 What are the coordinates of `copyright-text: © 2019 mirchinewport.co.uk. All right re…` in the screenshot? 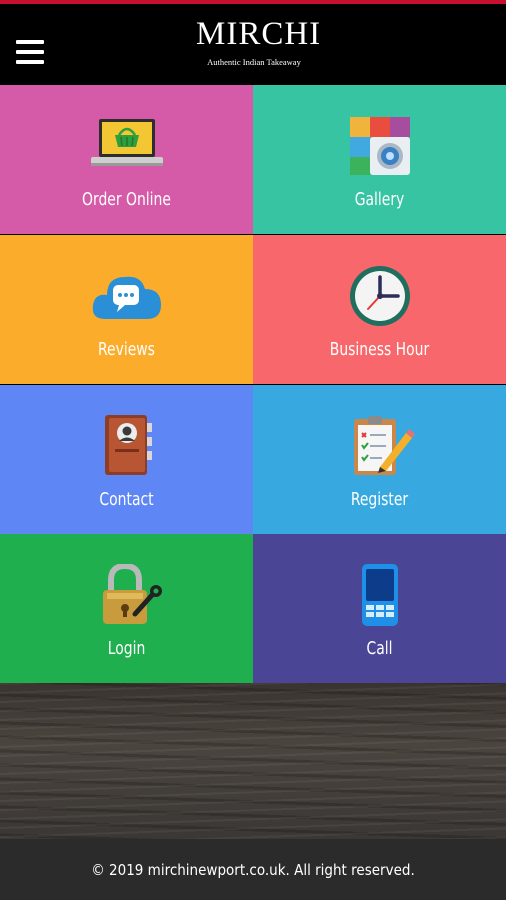 It's located at (253, 870).